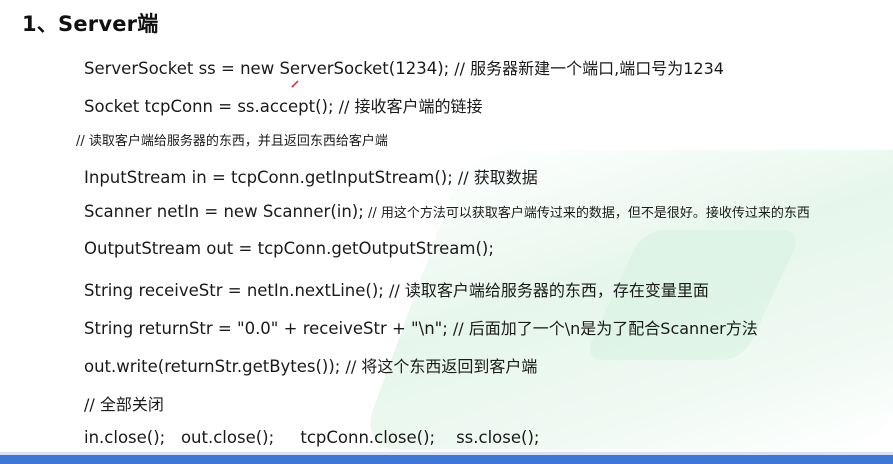 This screenshot has height=464, width=893. Describe the element at coordinates (295, 84) in the screenshot. I see `pen-cursor-icon` at that location.